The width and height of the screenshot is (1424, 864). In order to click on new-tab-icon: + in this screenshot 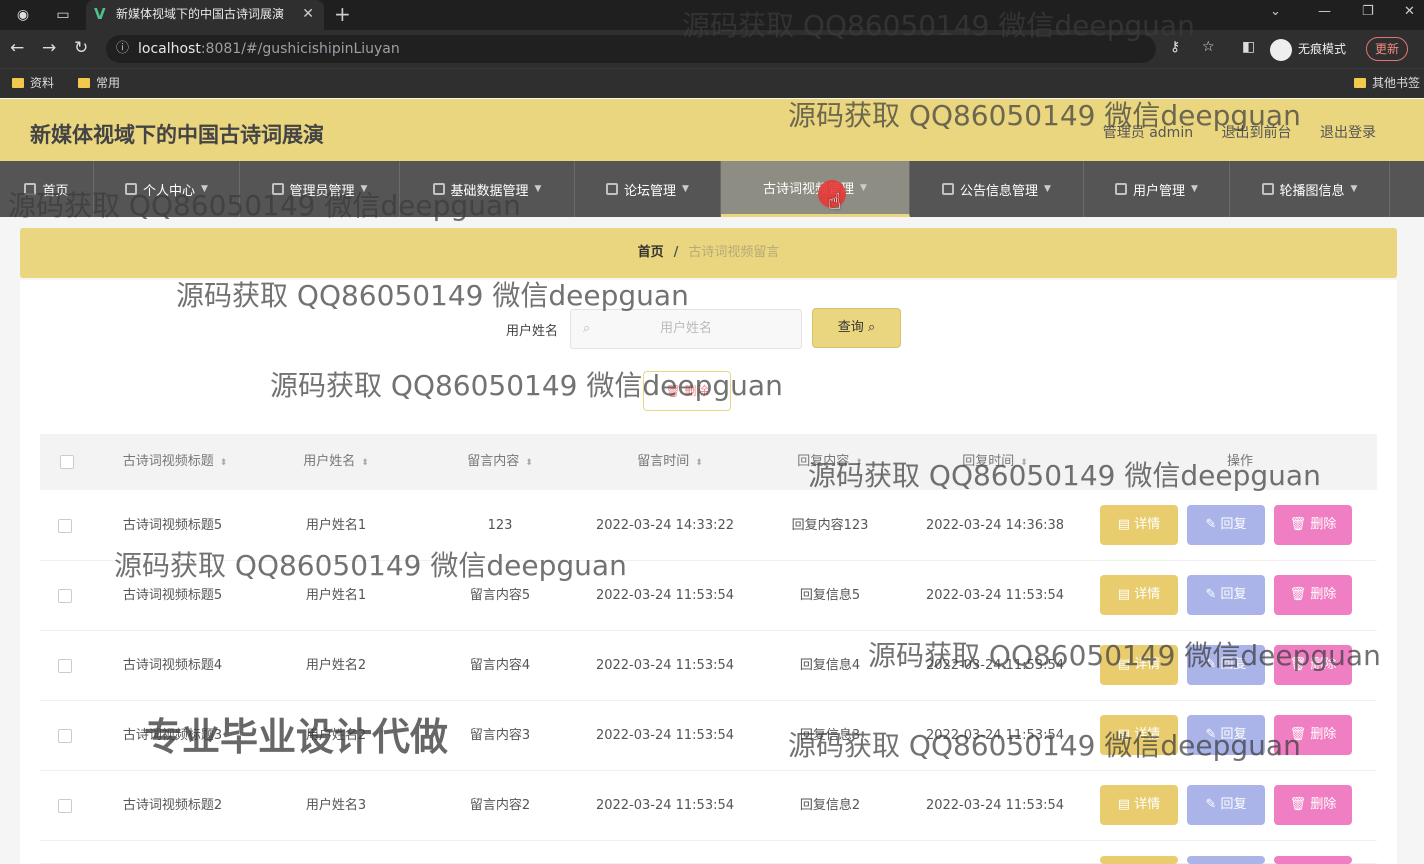, I will do `click(342, 14)`.